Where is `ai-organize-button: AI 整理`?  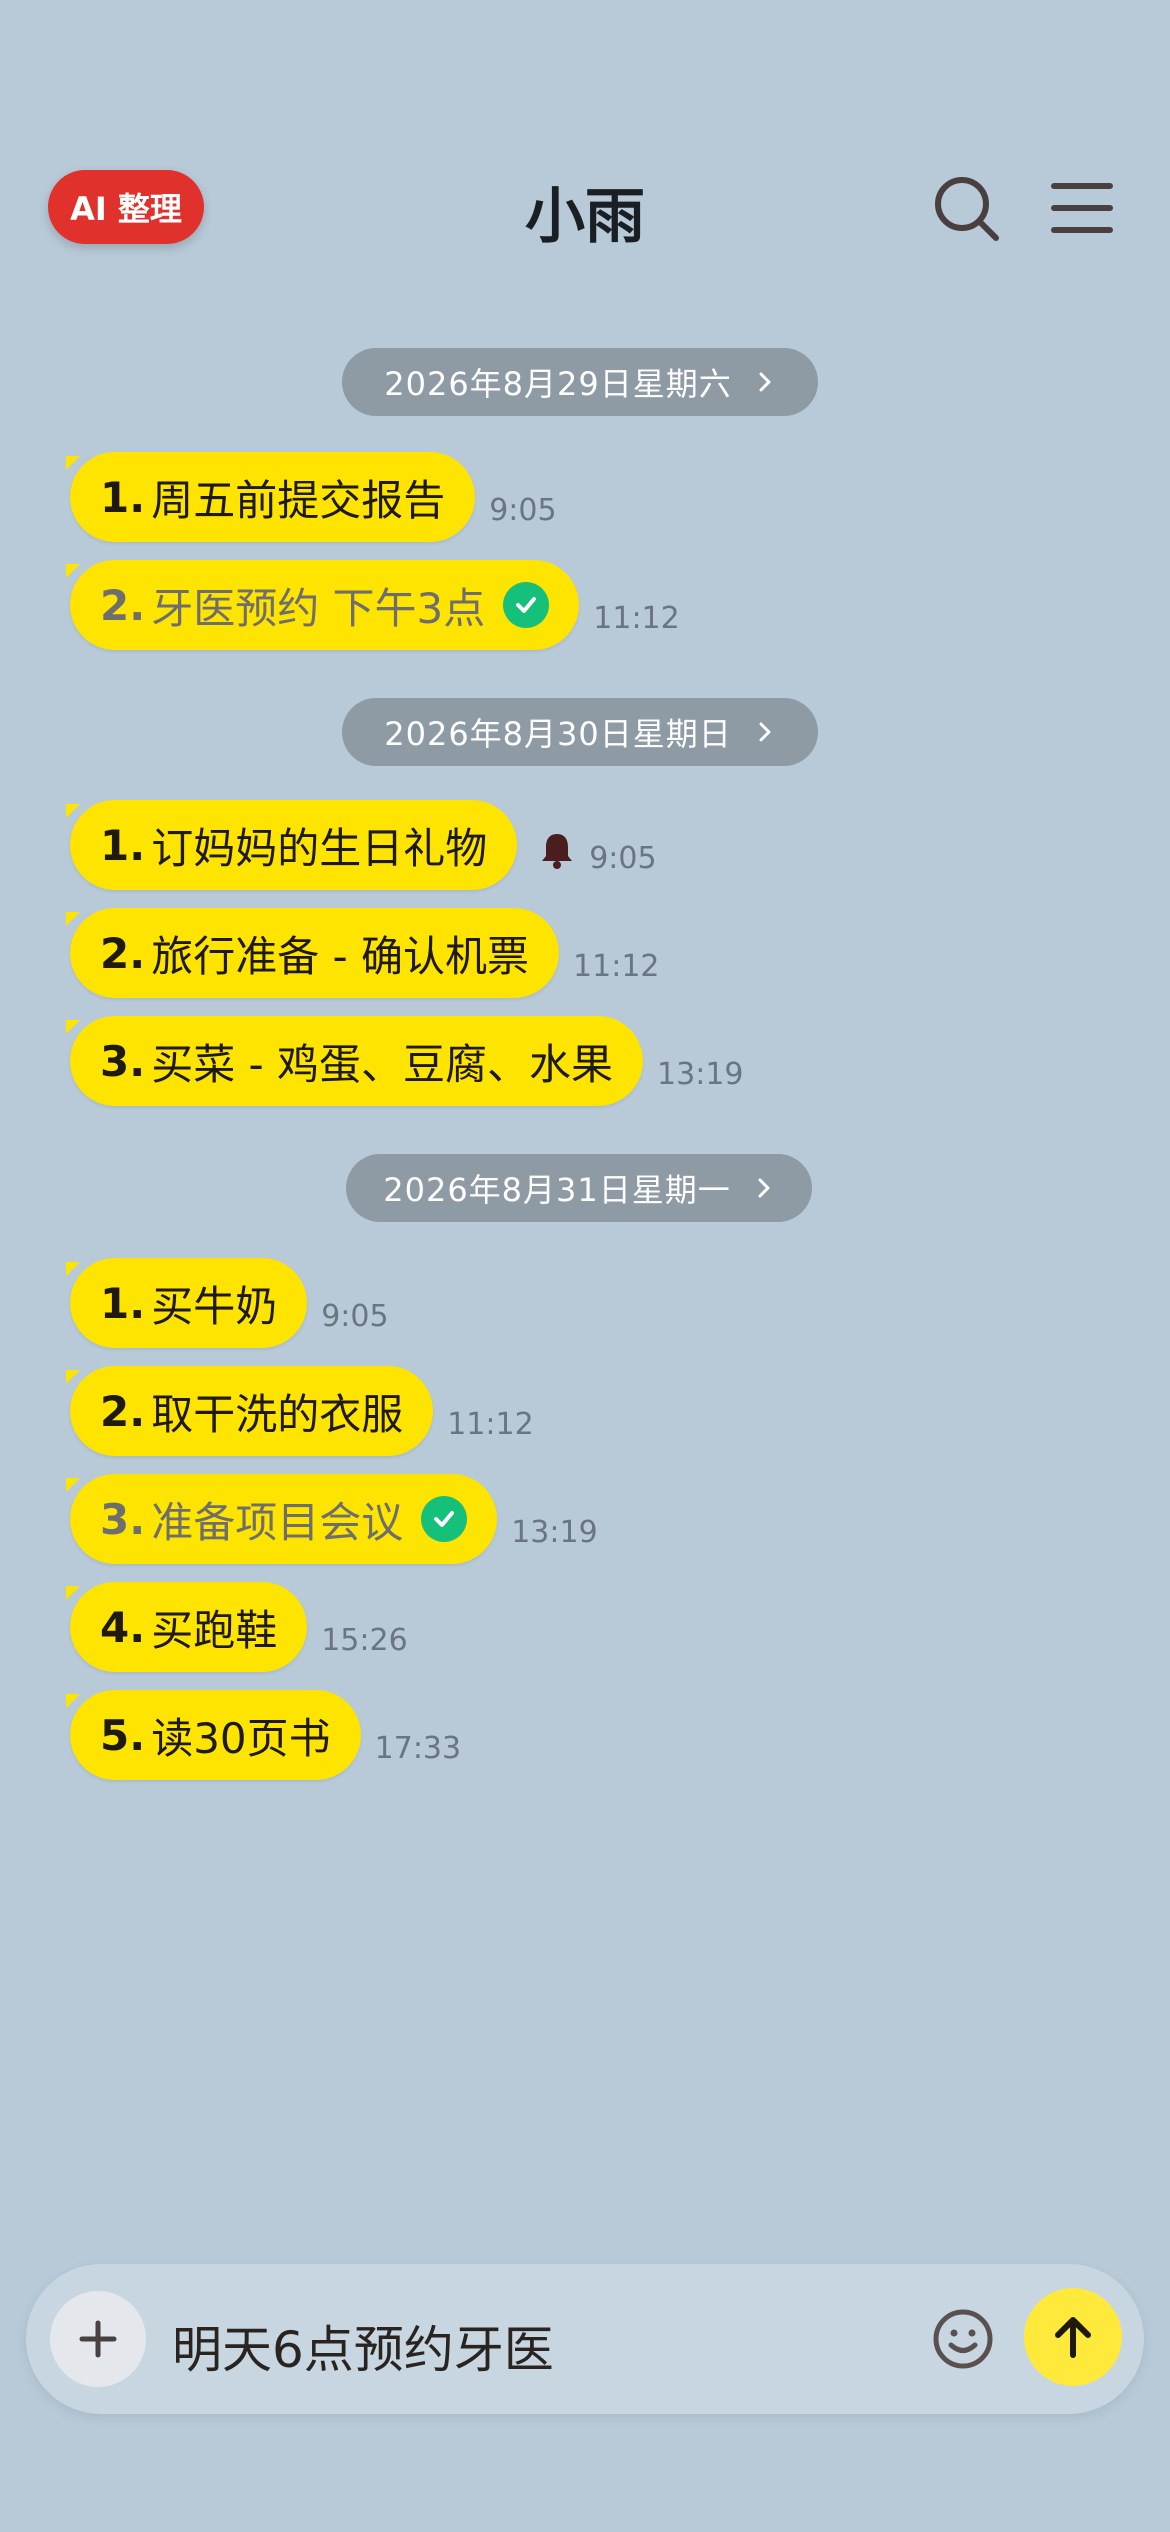 ai-organize-button: AI 整理 is located at coordinates (126, 207).